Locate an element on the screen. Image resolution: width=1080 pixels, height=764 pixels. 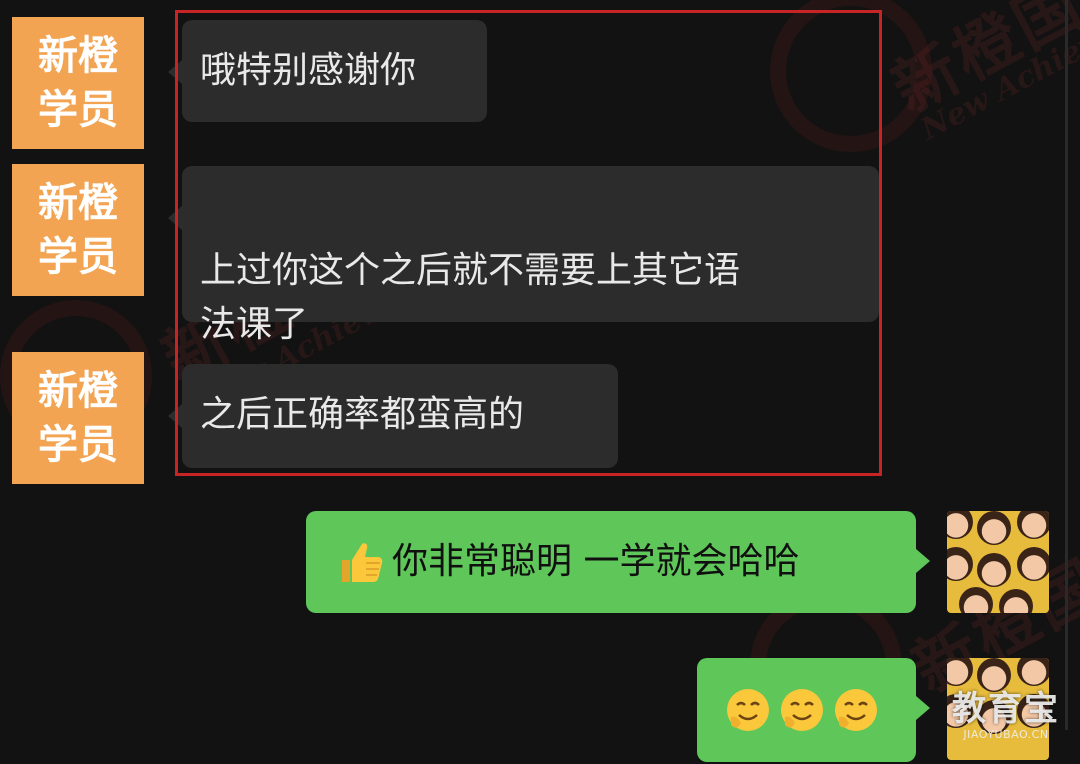
brand-watermark: 教育宝 JIAOYUBAO.CN is located at coordinates (1006, 716).